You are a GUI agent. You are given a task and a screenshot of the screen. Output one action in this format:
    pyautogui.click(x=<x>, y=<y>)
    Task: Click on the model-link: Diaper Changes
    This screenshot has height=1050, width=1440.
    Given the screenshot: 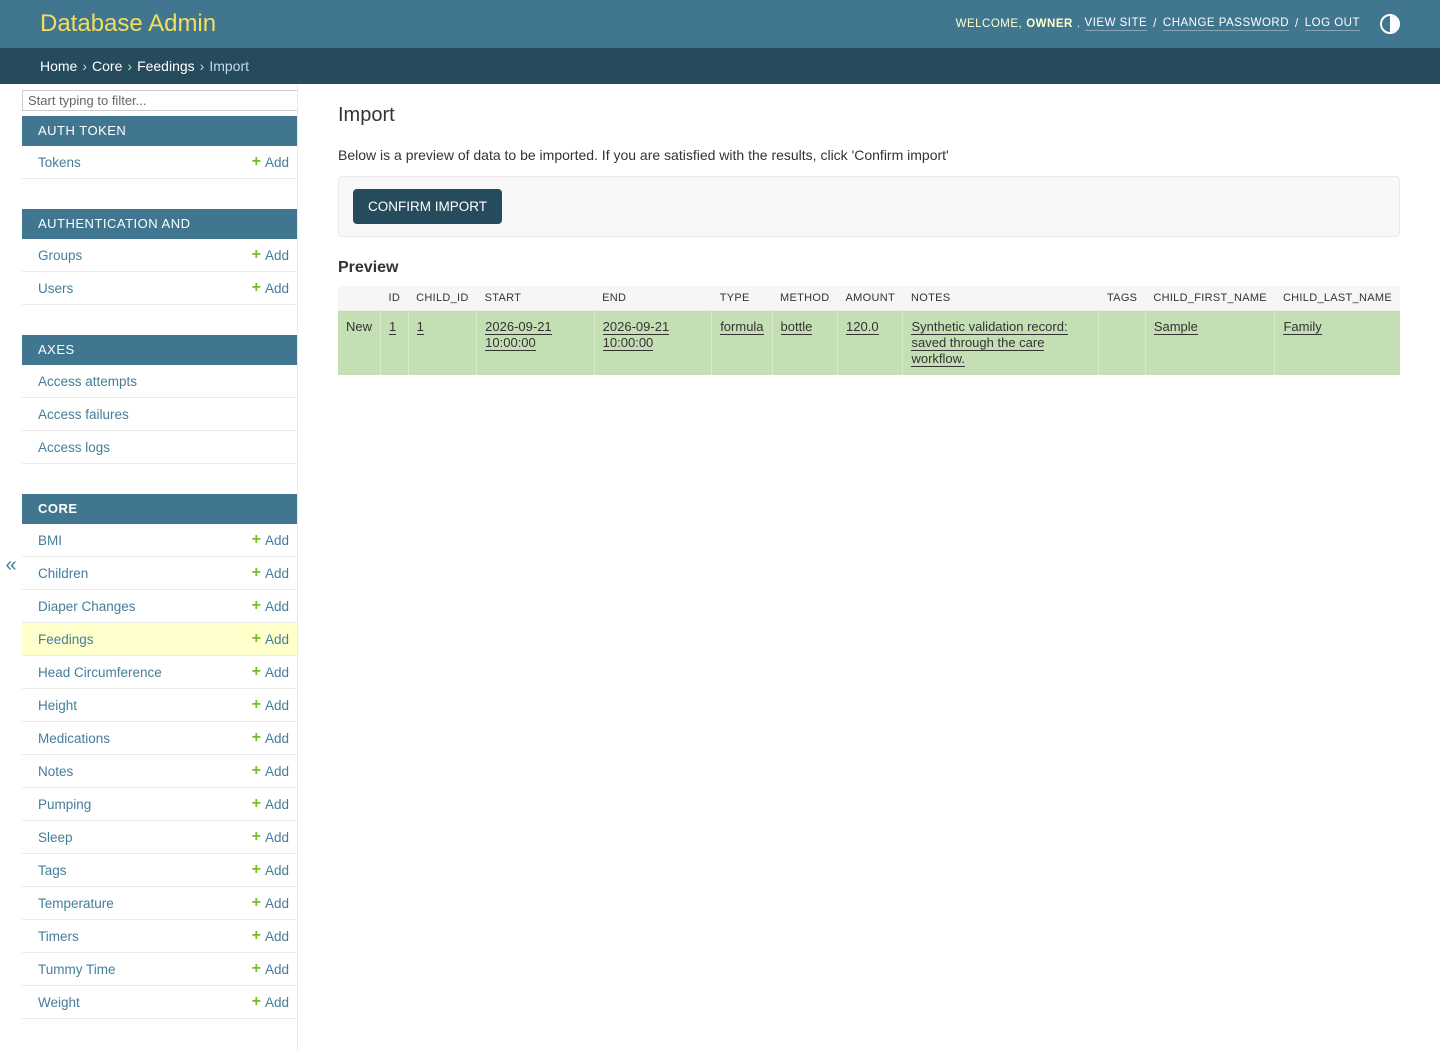 What is the action you would take?
    pyautogui.click(x=87, y=606)
    